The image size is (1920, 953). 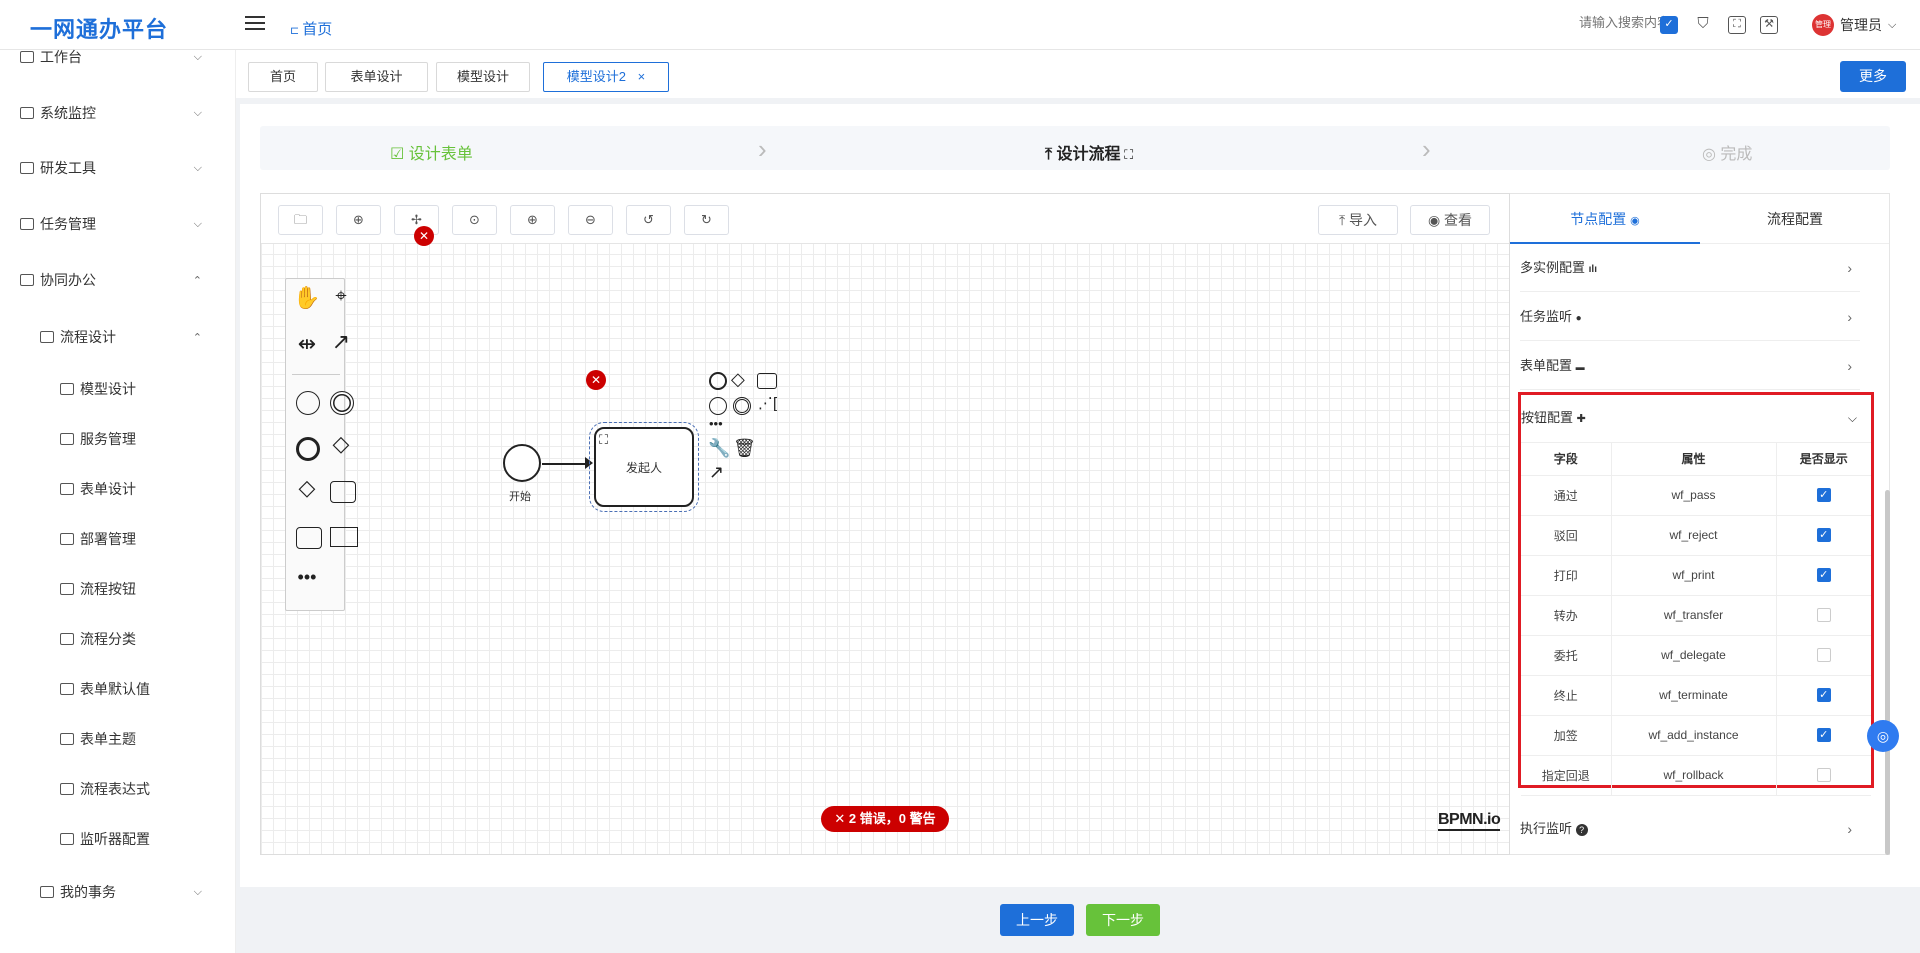 I want to click on breadcrumb: ⊏ 首页, so click(x=311, y=28).